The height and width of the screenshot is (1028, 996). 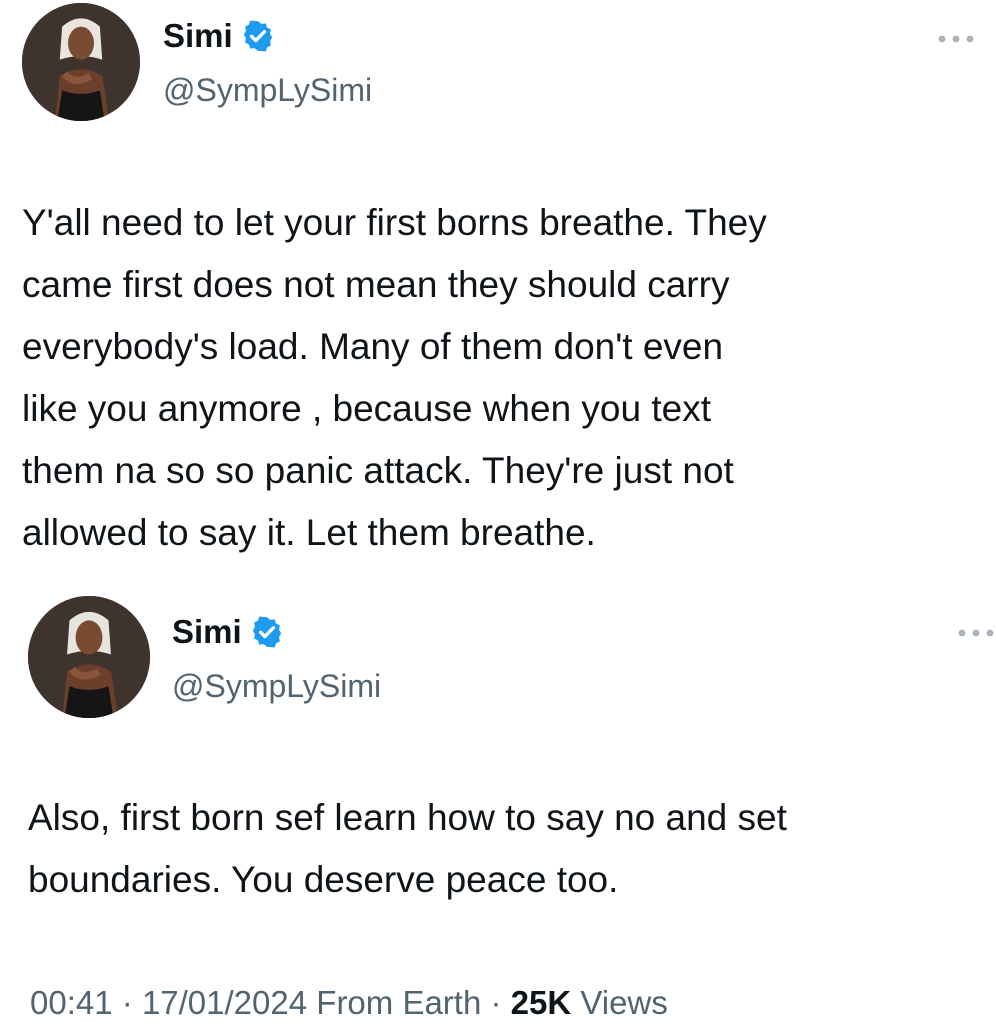 What do you see at coordinates (224, 1002) in the screenshot?
I see `tweet-date: 17/01/2024` at bounding box center [224, 1002].